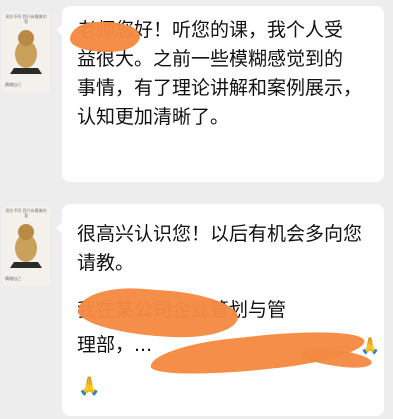  Describe the element at coordinates (220, 234) in the screenshot. I see `message-line: 很高兴认识您！以后有机会多向您` at that location.